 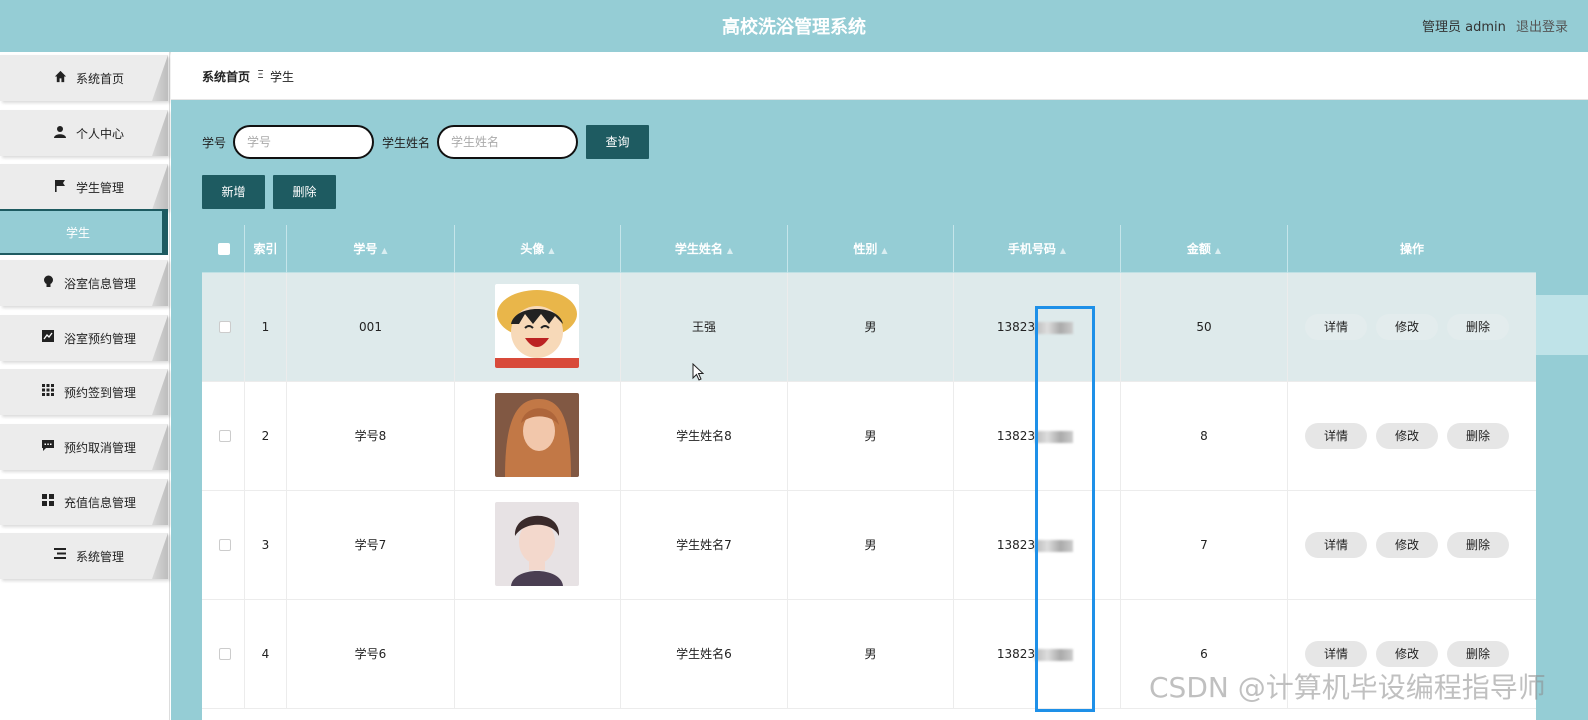 What do you see at coordinates (265, 654) in the screenshot?
I see `cell-index: 4` at bounding box center [265, 654].